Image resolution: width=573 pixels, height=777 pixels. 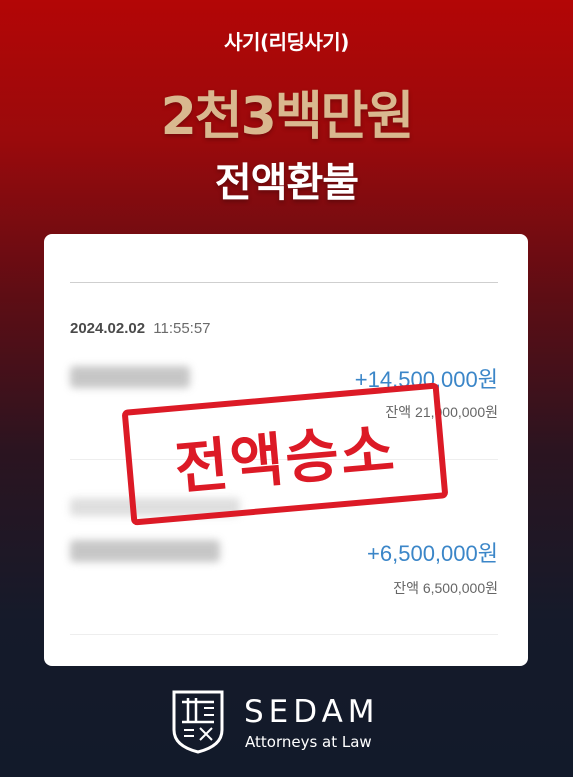 What do you see at coordinates (284, 282) in the screenshot?
I see `card-top-divider` at bounding box center [284, 282].